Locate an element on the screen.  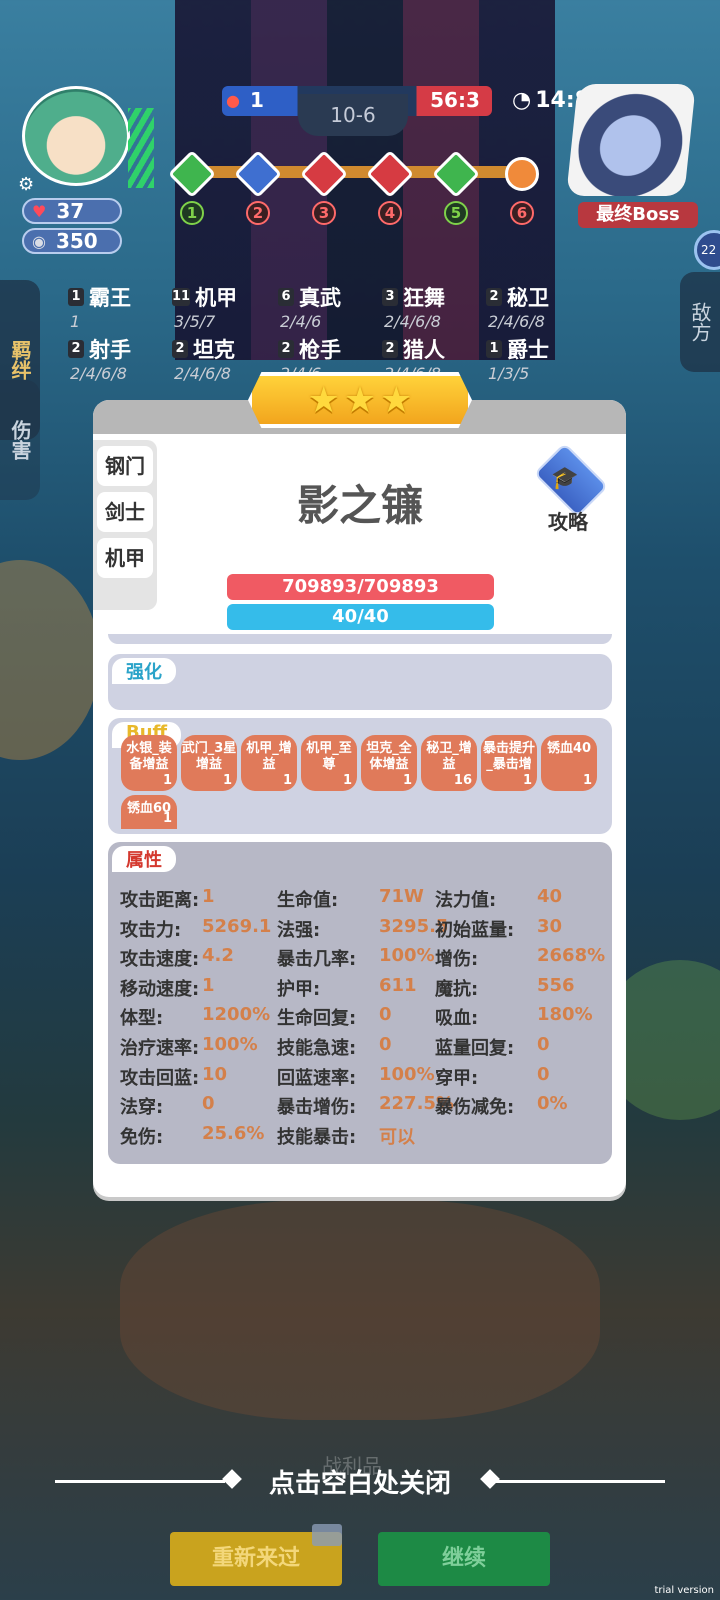
attr-item: 穿甲: 0 is located at coordinates (492, 1077).